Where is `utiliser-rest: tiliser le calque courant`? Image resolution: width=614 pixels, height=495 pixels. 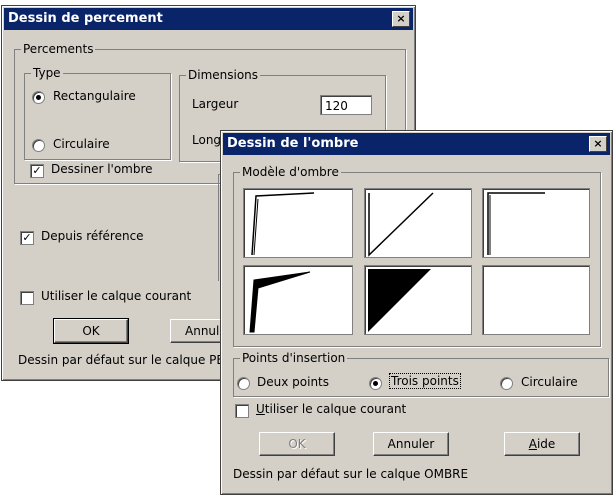
utiliser-rest: tiliser le calque courant is located at coordinates (335, 409).